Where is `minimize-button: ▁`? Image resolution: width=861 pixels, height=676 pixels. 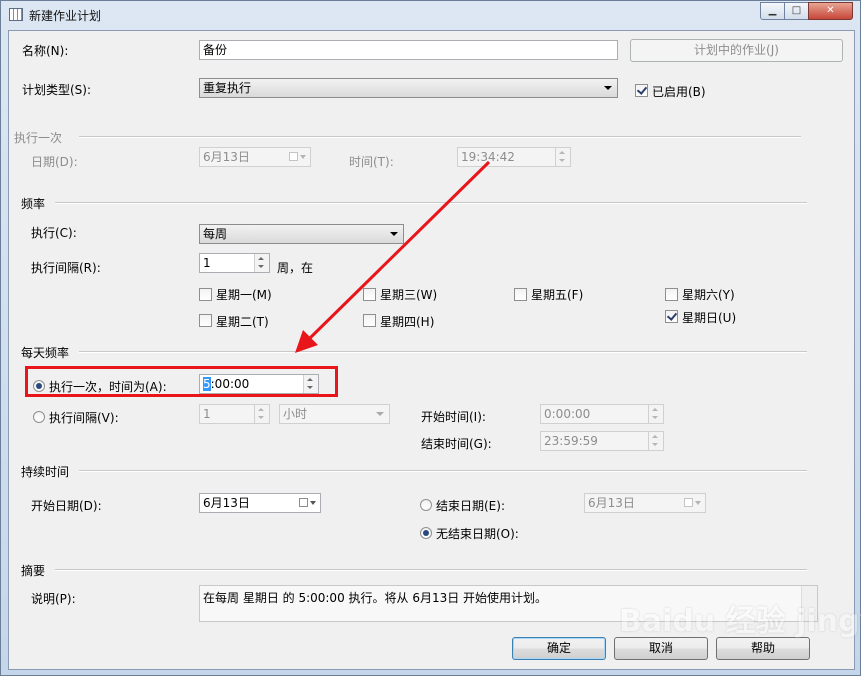
minimize-button: ▁ is located at coordinates (772, 11).